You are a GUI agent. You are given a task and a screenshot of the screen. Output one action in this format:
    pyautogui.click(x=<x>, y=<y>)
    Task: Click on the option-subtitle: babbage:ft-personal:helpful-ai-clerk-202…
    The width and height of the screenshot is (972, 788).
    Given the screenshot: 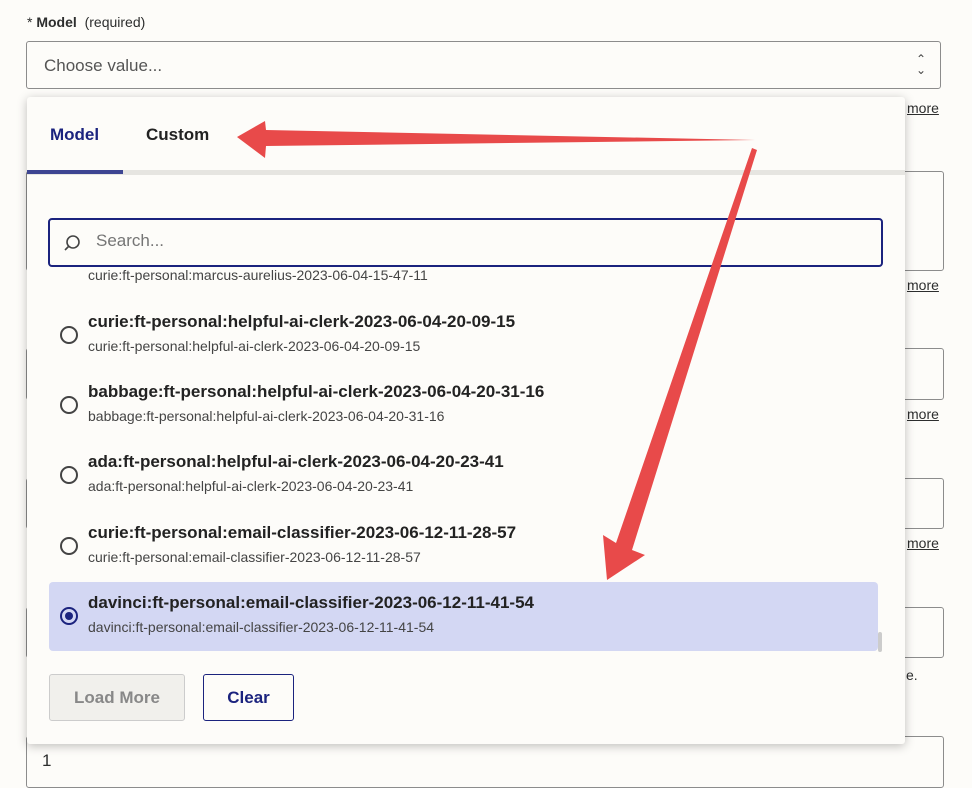 What is the action you would take?
    pyautogui.click(x=266, y=416)
    